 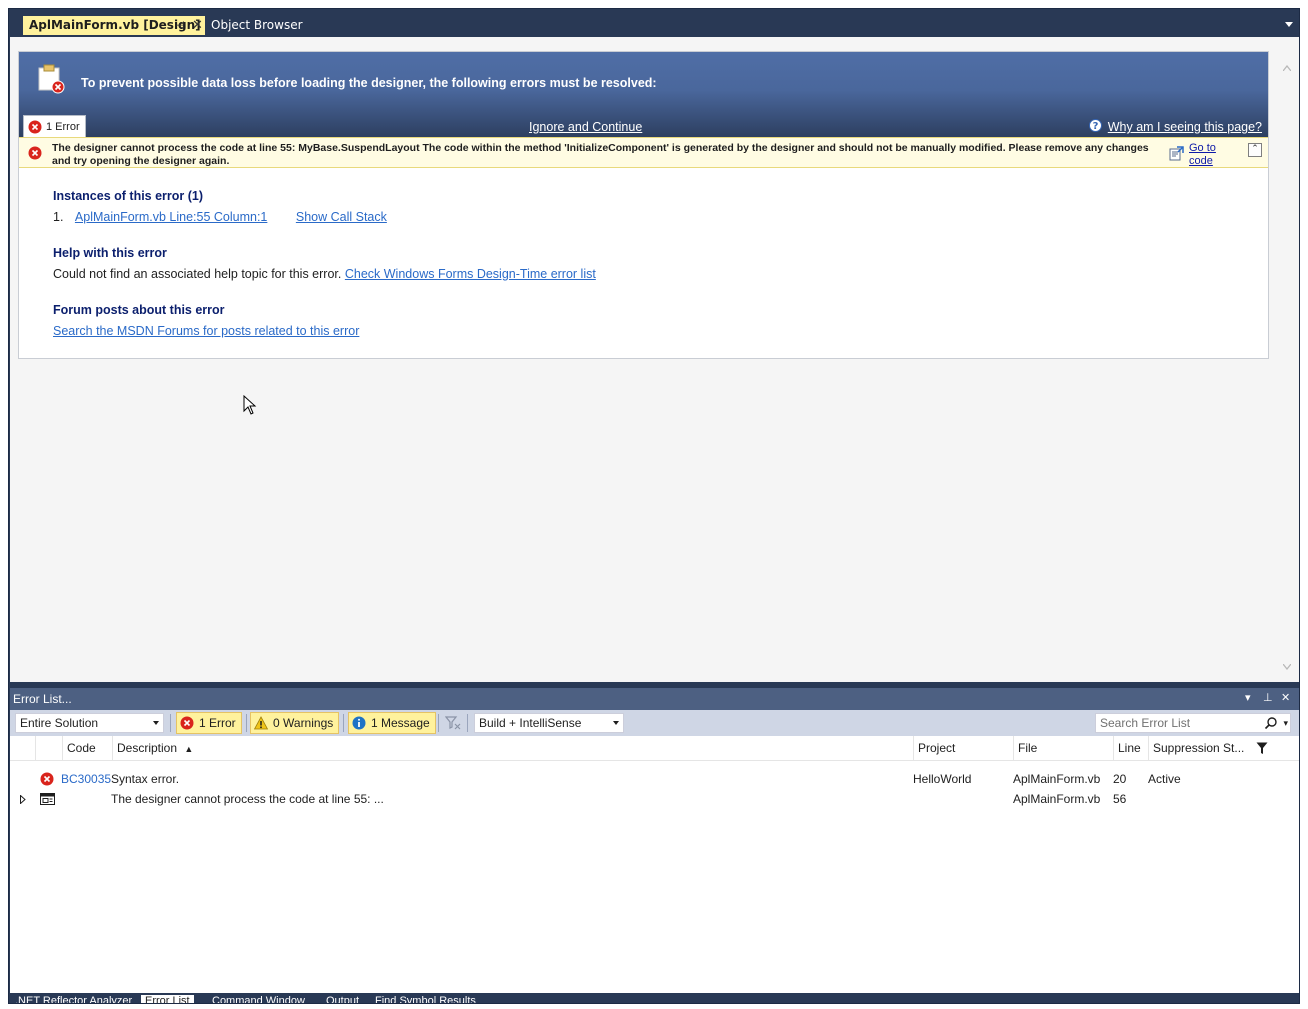 I want to click on go-to-code-icon, so click(x=1176, y=153).